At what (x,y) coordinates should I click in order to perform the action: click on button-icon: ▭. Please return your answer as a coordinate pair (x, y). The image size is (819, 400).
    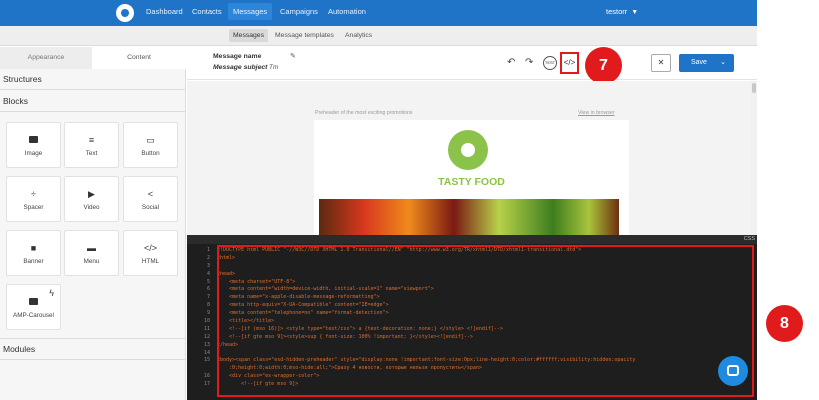
    Looking at the image, I should click on (150, 140).